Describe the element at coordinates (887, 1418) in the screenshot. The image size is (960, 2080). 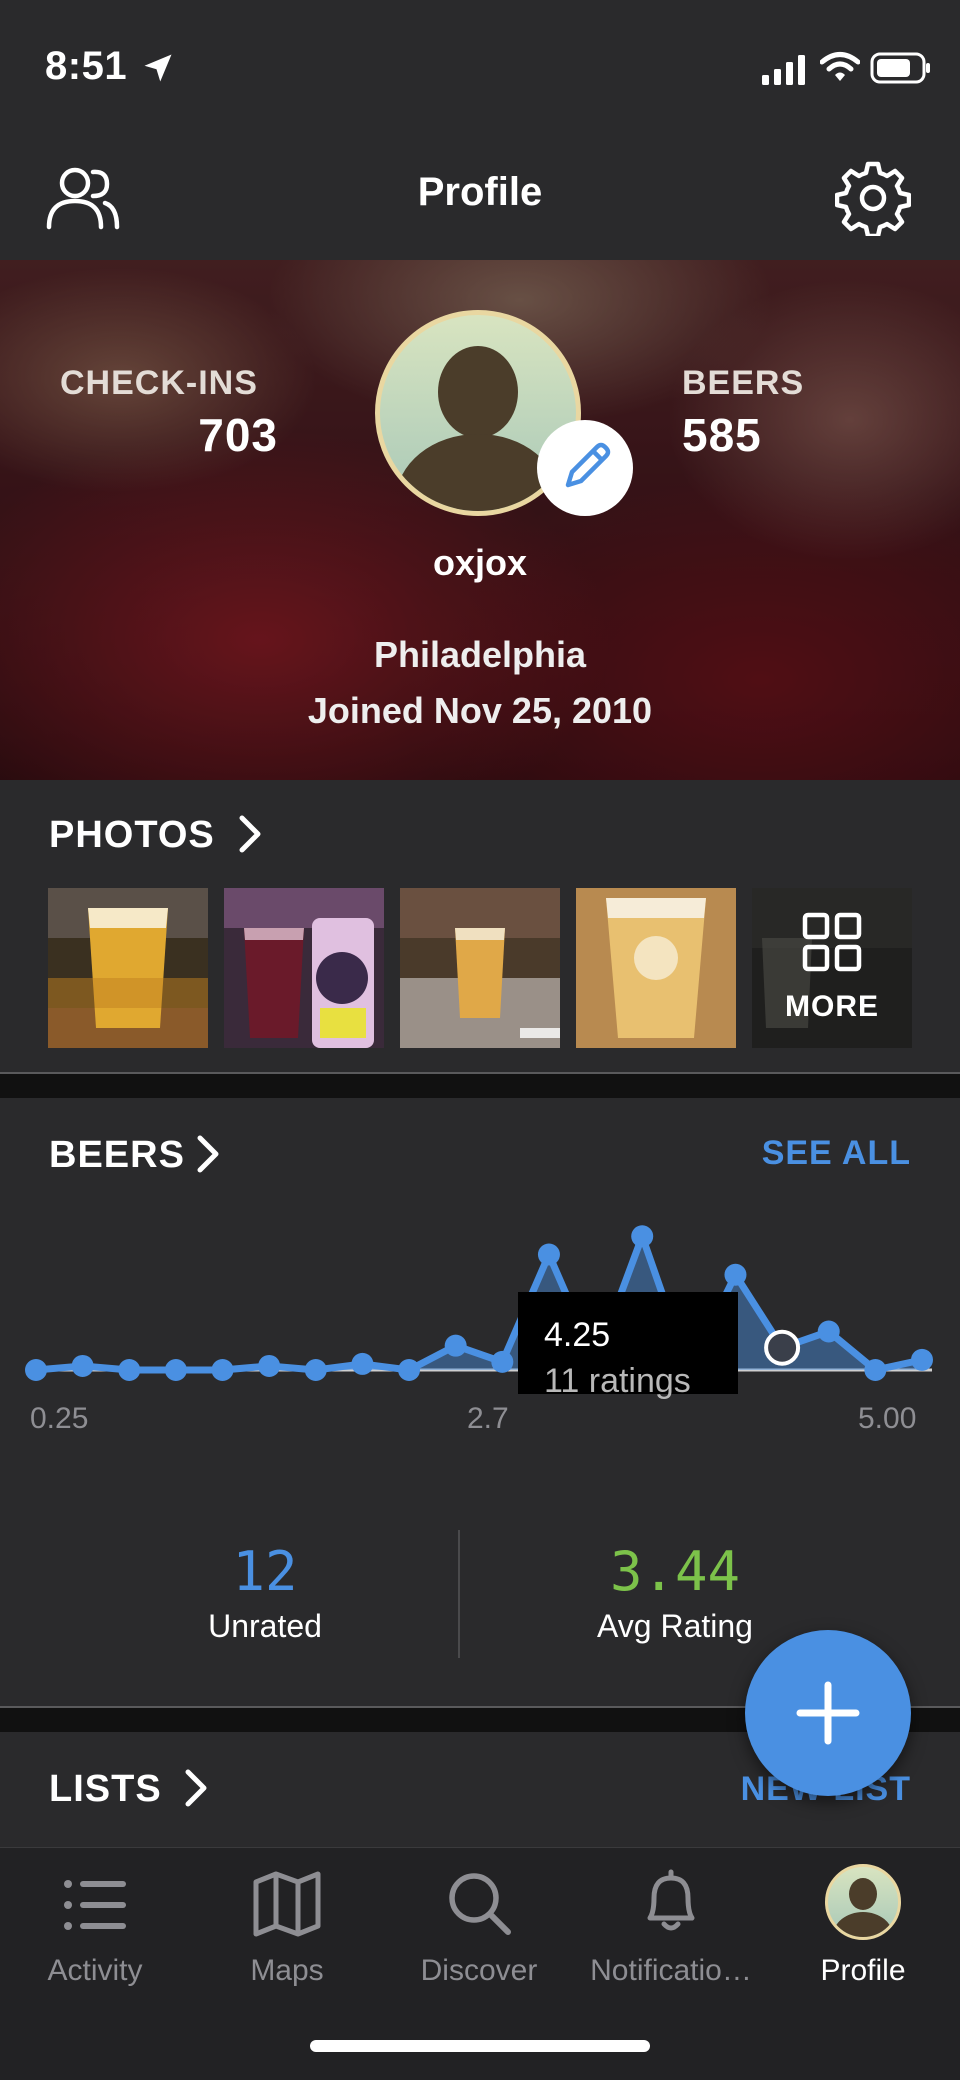
I see `x-tick-max: 5.00` at that location.